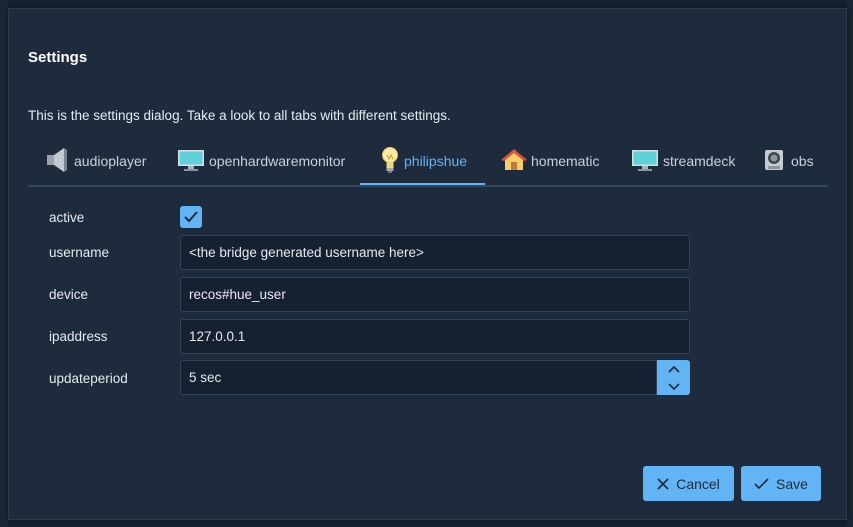 The image size is (853, 527). What do you see at coordinates (699, 161) in the screenshot?
I see `tab-label: streamdeck` at bounding box center [699, 161].